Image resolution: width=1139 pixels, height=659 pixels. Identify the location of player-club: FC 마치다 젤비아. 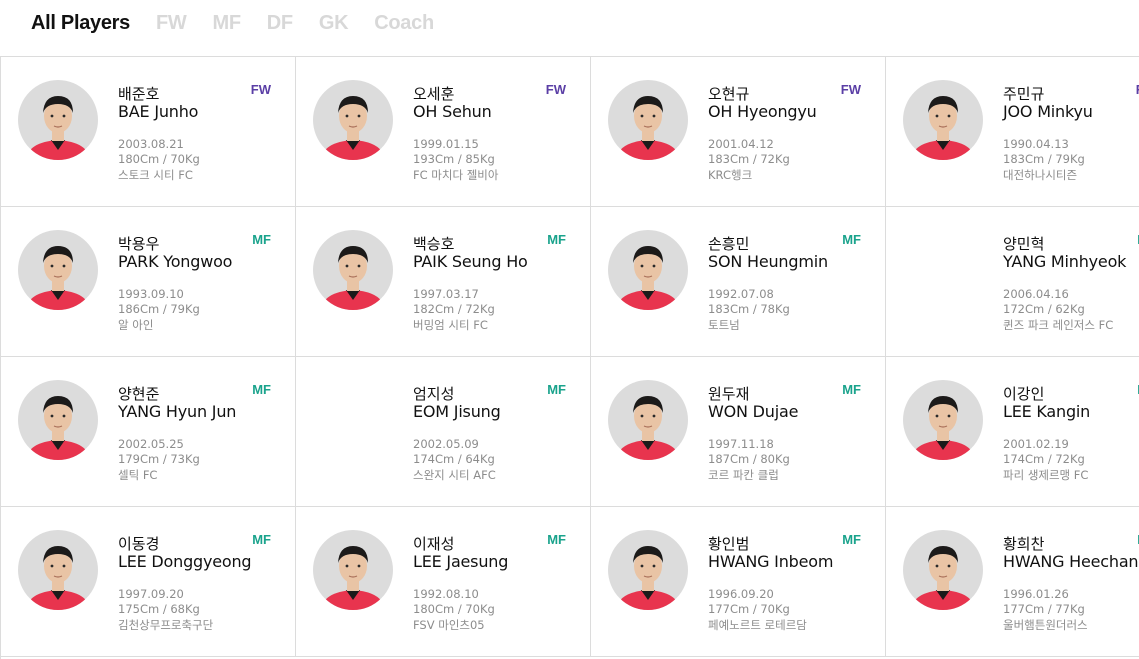
(456, 175).